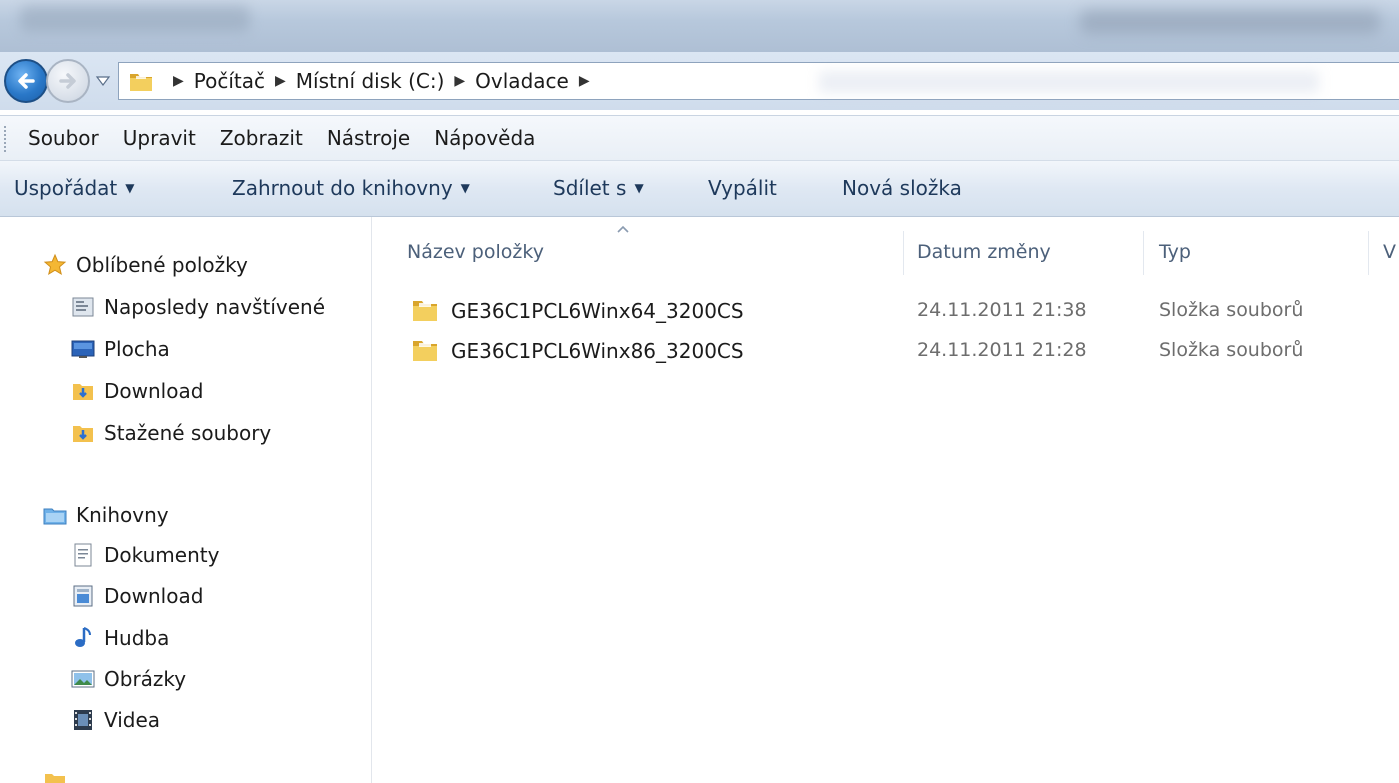 The width and height of the screenshot is (1399, 783). I want to click on title-bar-blurred-title, so click(1230, 22).